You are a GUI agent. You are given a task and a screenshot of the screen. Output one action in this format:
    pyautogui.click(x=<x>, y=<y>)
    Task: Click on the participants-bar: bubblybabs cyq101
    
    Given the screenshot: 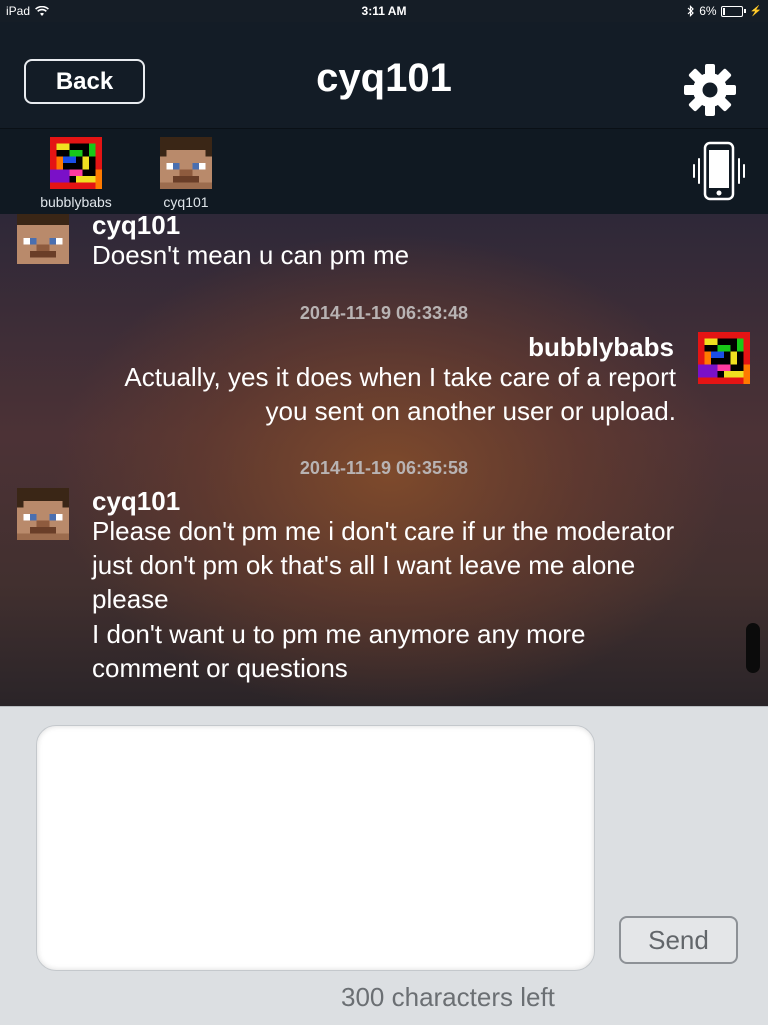 What is the action you would take?
    pyautogui.click(x=384, y=171)
    